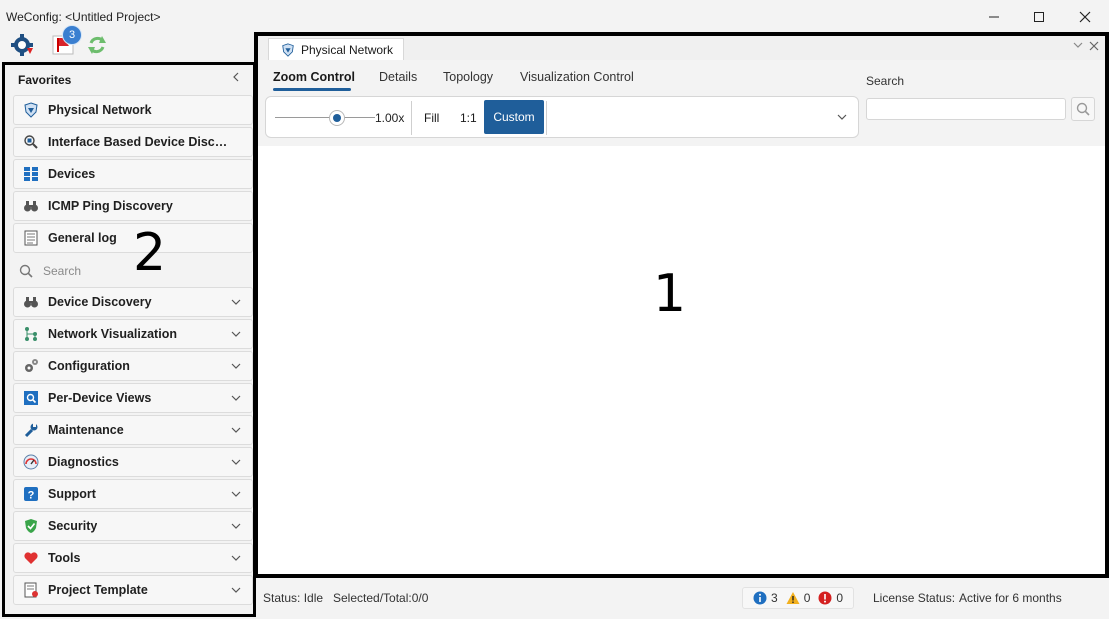  I want to click on license-status-value: Active for 6 months, so click(1010, 598).